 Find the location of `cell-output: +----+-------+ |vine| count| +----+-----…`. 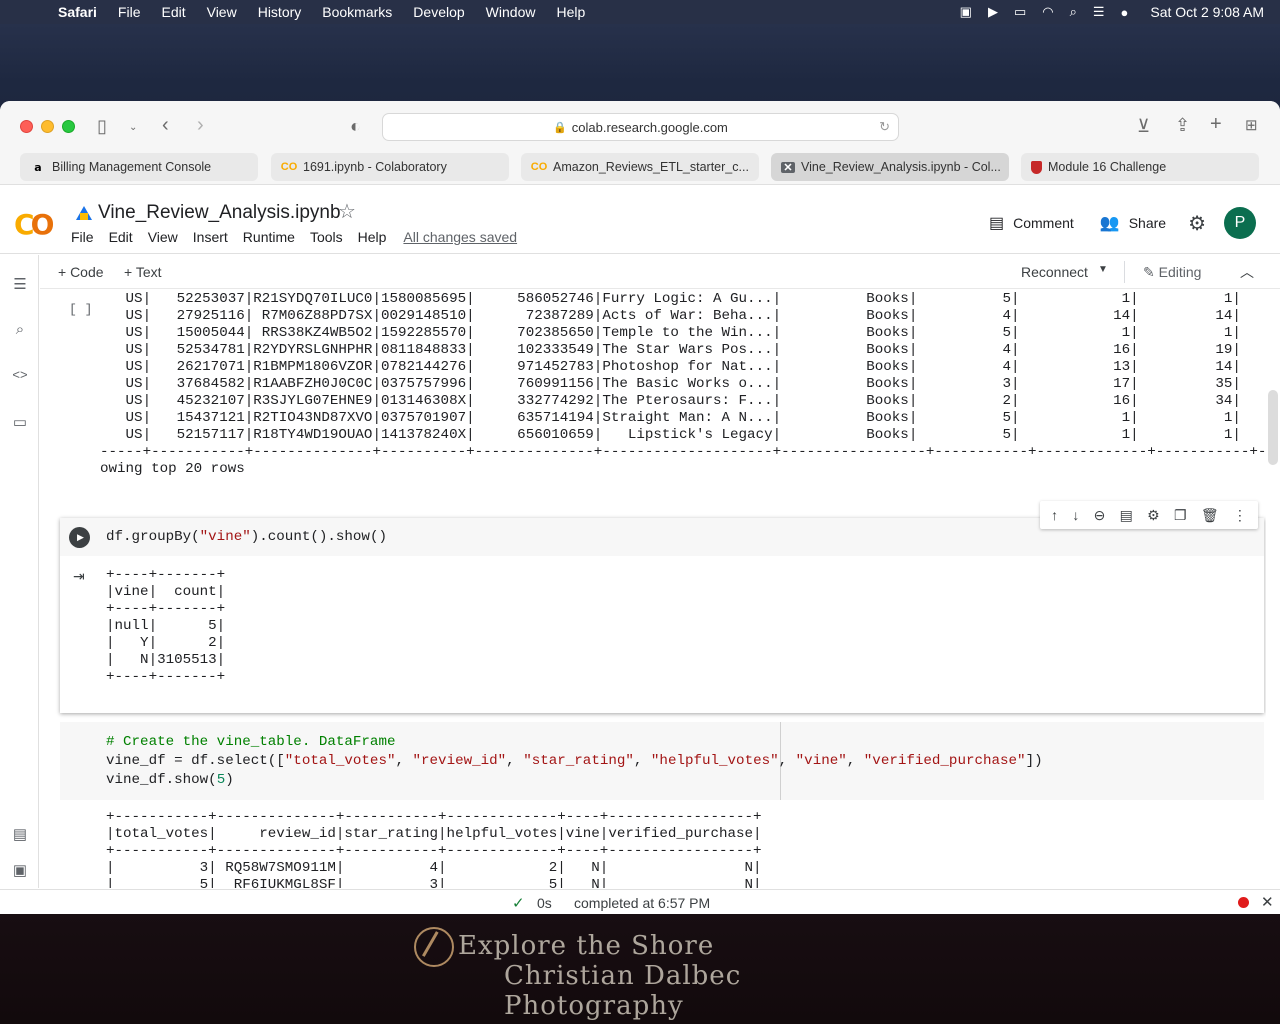

cell-output: +----+-------+ |vine| count| +----+-----… is located at coordinates (166, 626).